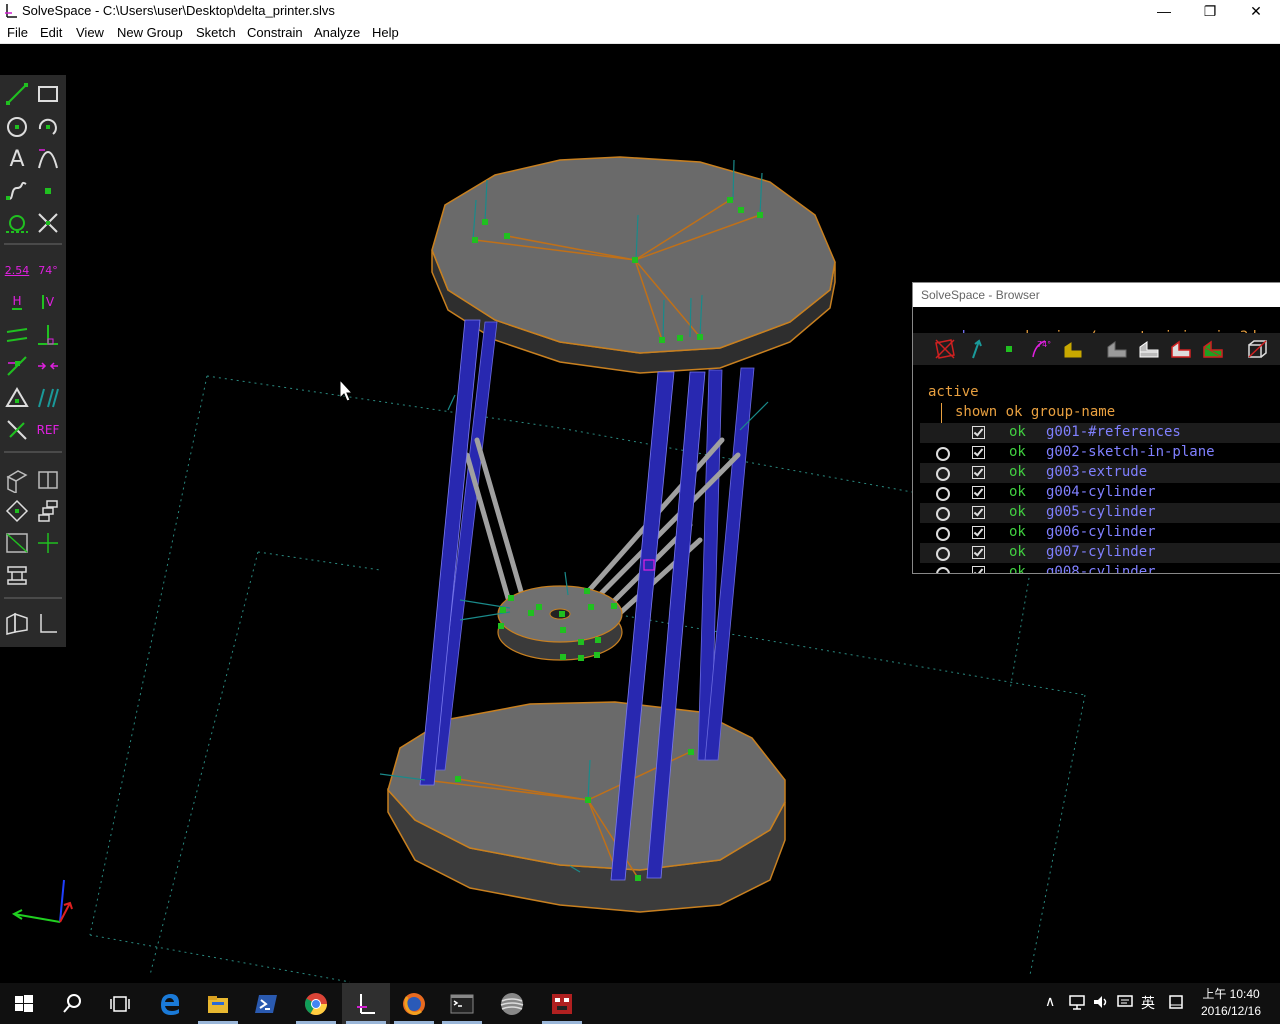 This screenshot has width=1280, height=1024. What do you see at coordinates (48, 511) in the screenshot?
I see `step-translate-icon` at bounding box center [48, 511].